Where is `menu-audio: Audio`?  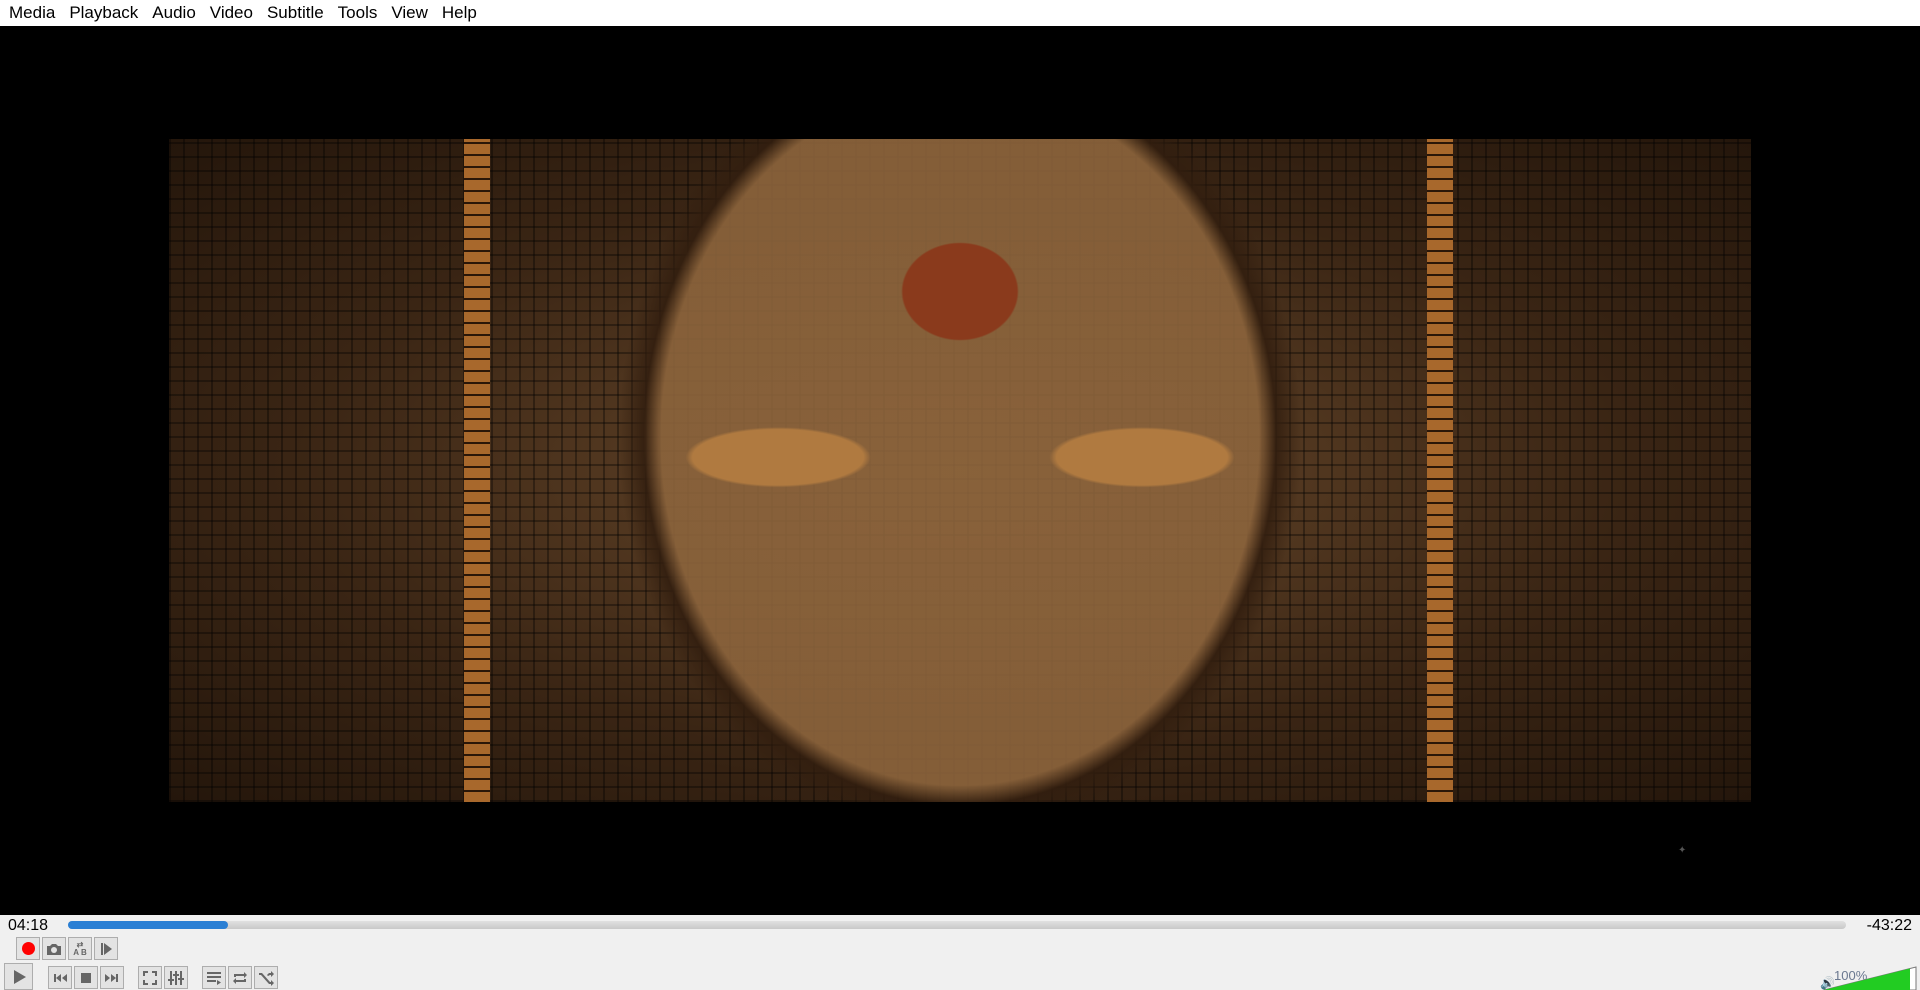
menu-audio: Audio is located at coordinates (173, 13).